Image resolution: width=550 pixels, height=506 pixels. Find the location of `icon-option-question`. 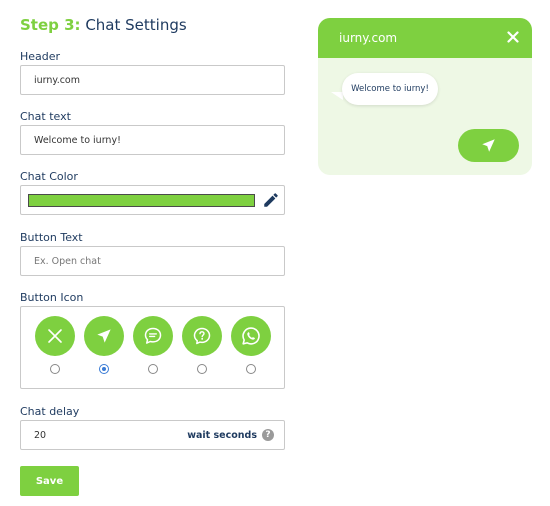

icon-option-question is located at coordinates (202, 349).